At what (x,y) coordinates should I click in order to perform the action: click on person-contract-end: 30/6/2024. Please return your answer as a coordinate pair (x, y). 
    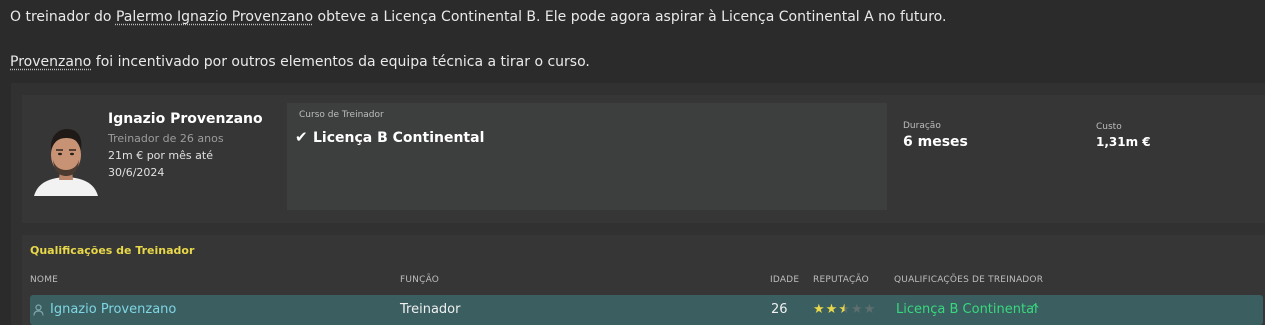
    Looking at the image, I should click on (136, 172).